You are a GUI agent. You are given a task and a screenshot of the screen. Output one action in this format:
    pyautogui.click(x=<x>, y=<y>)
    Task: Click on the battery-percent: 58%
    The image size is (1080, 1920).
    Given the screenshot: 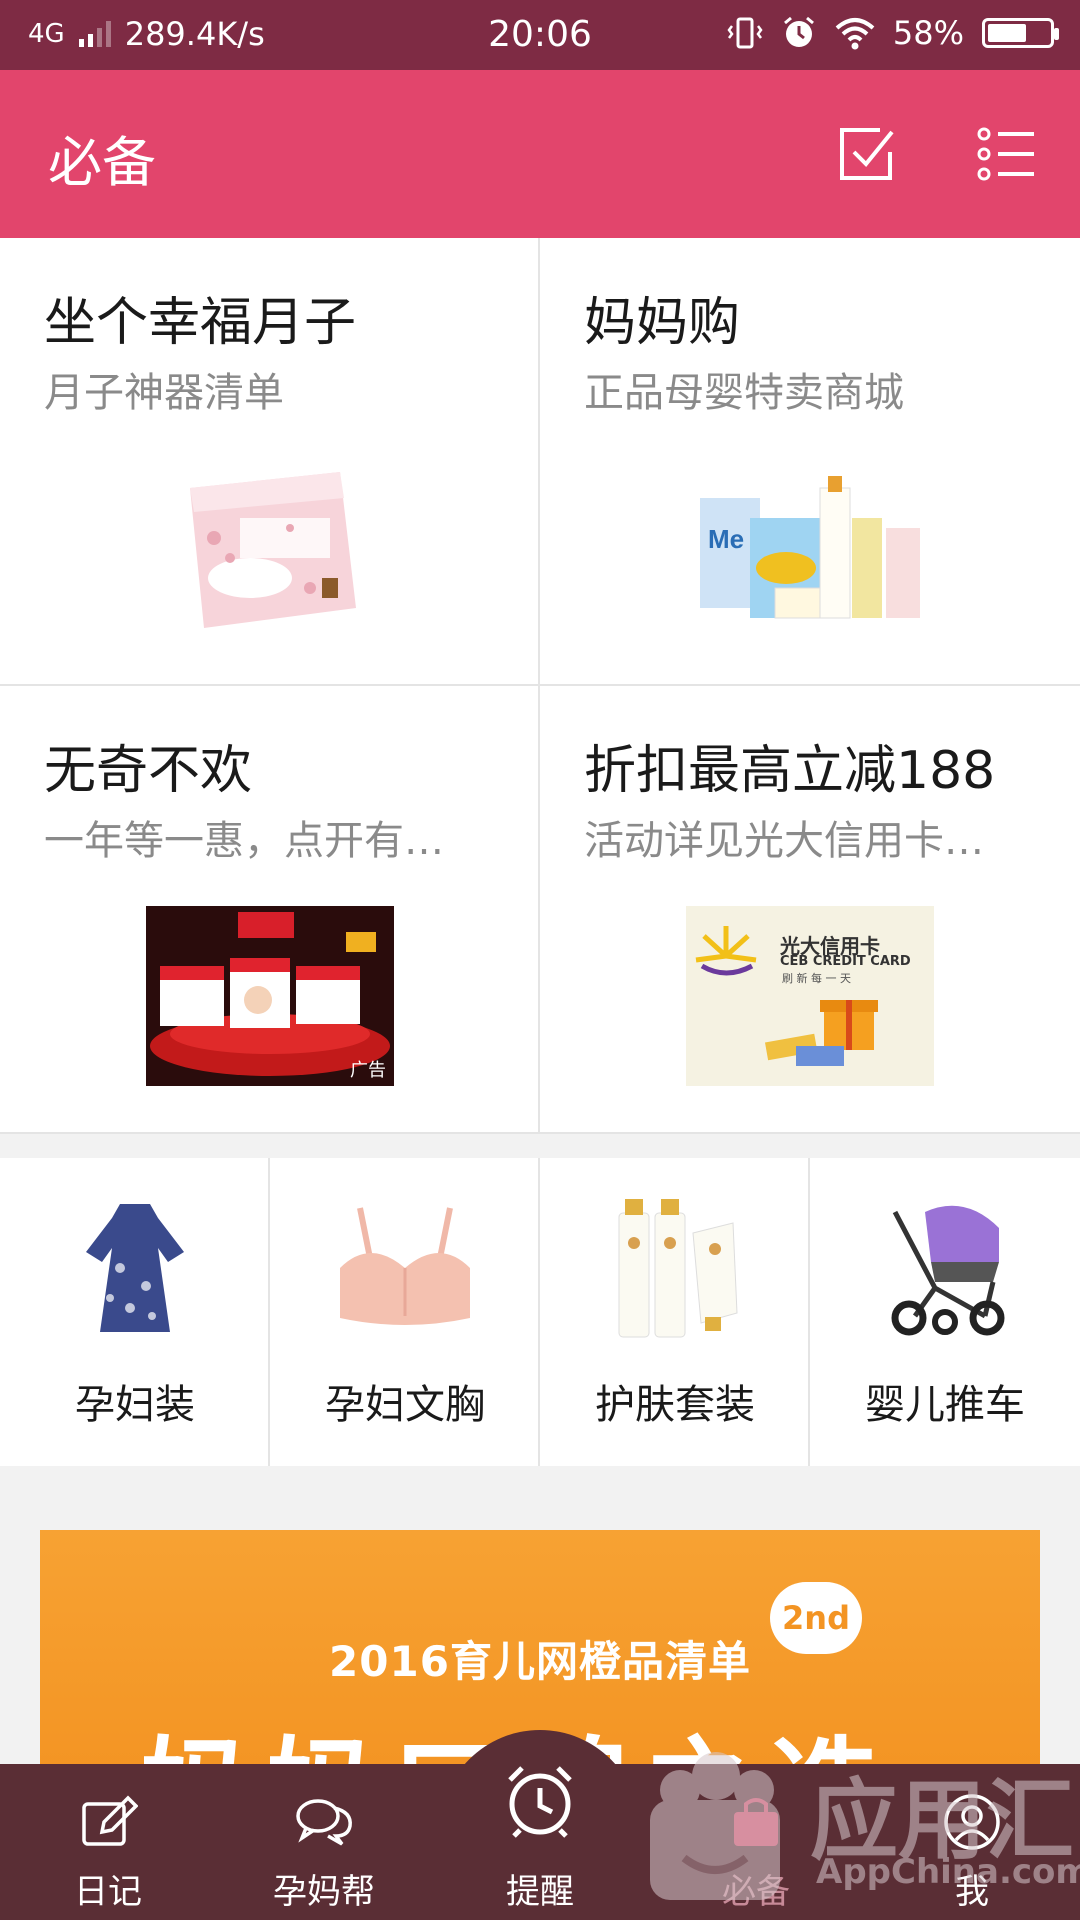 What is the action you would take?
    pyautogui.click(x=928, y=33)
    